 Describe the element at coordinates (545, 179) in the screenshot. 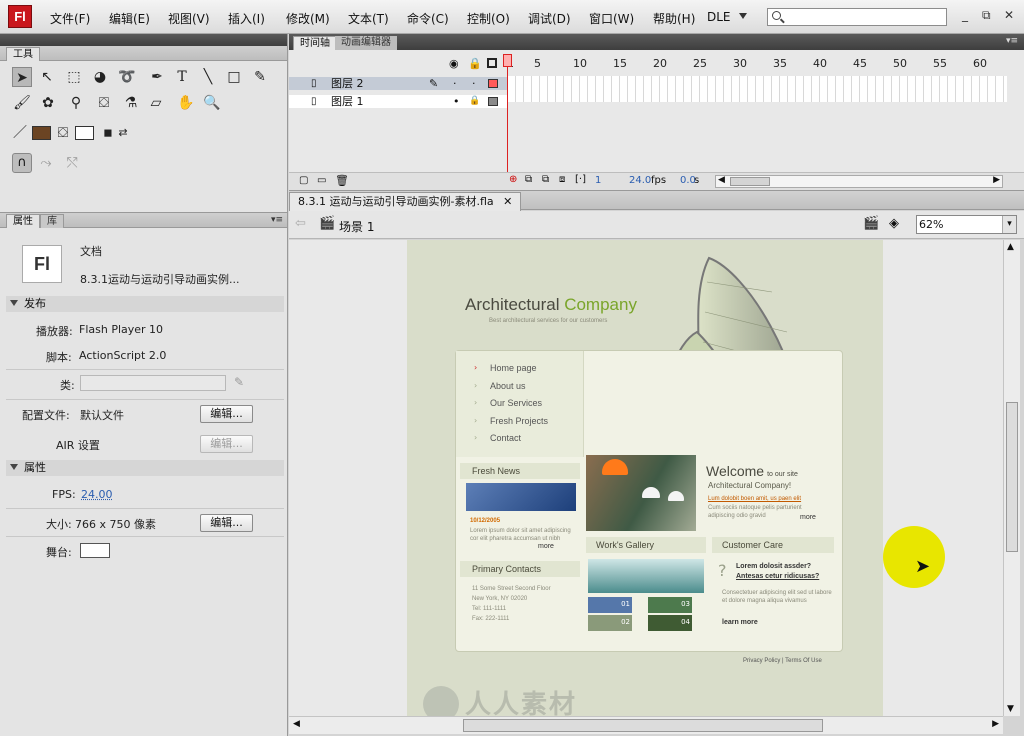

I see `onion-outline-icon: ⧉` at that location.